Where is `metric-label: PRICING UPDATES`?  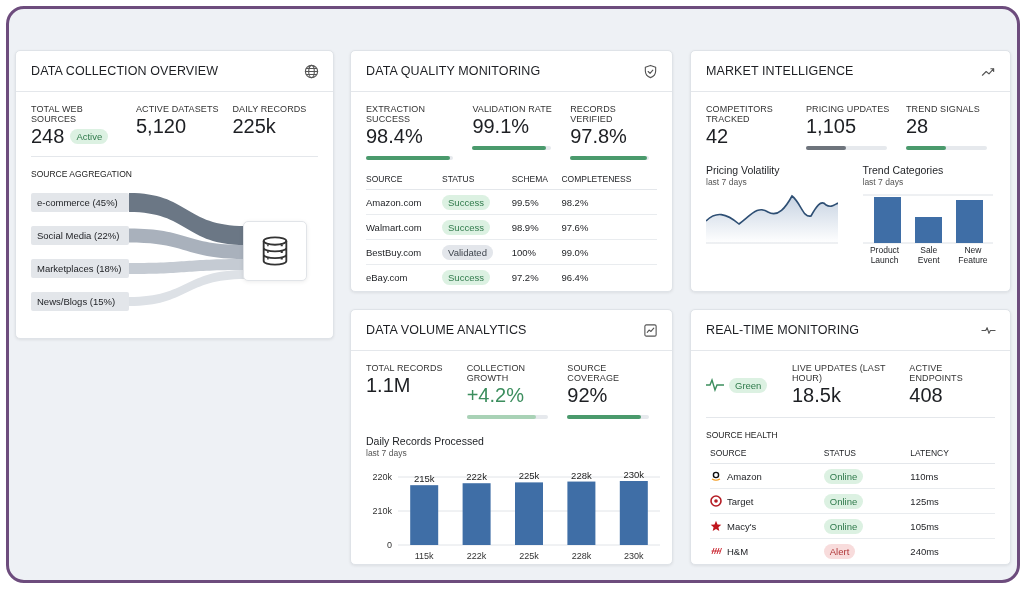 metric-label: PRICING UPDATES is located at coordinates (848, 109).